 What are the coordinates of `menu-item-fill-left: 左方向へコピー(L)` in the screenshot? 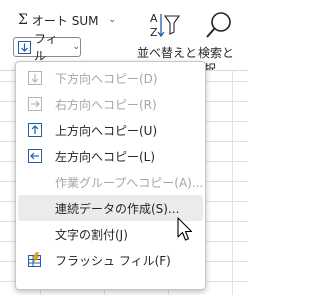 It's located at (110, 156).